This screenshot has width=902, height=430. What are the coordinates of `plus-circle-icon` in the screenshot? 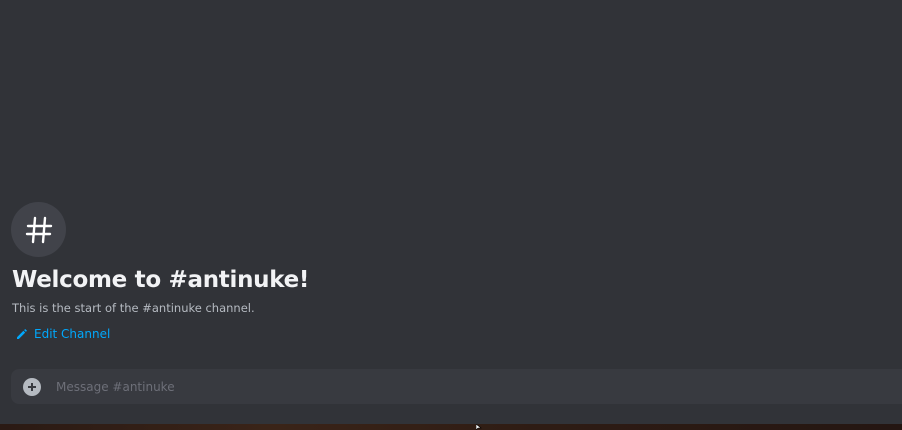 It's located at (32, 386).